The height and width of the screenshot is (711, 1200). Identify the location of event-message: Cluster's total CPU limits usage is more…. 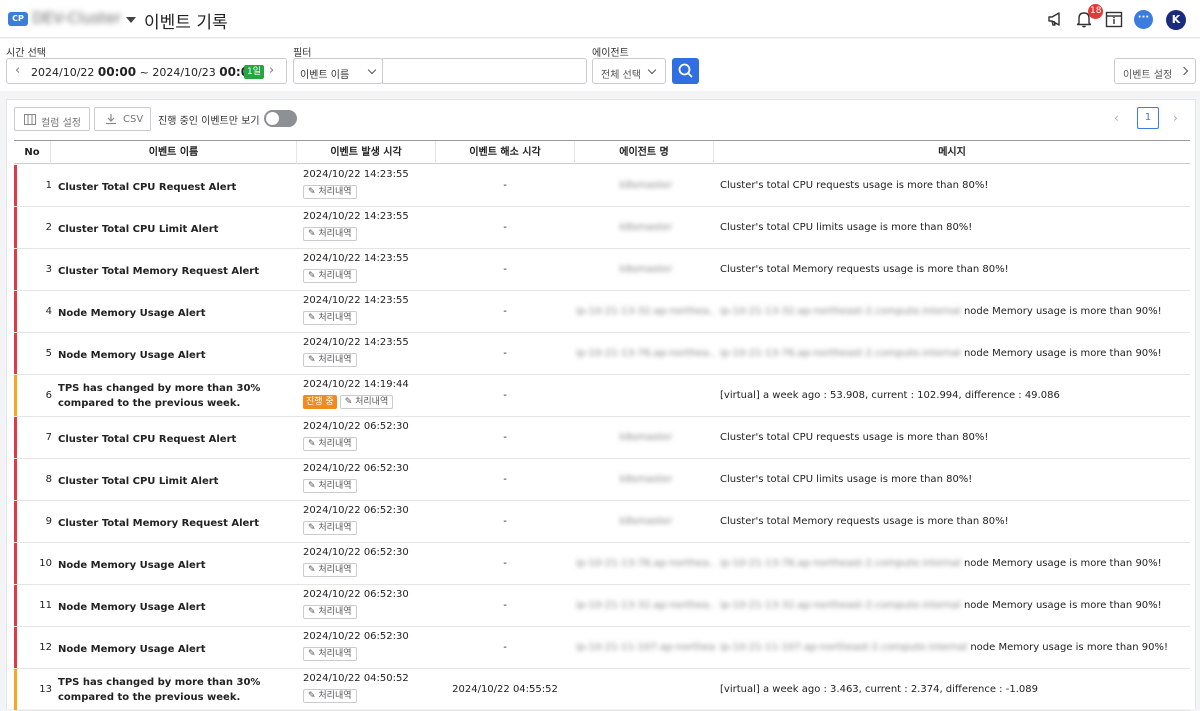
(846, 227).